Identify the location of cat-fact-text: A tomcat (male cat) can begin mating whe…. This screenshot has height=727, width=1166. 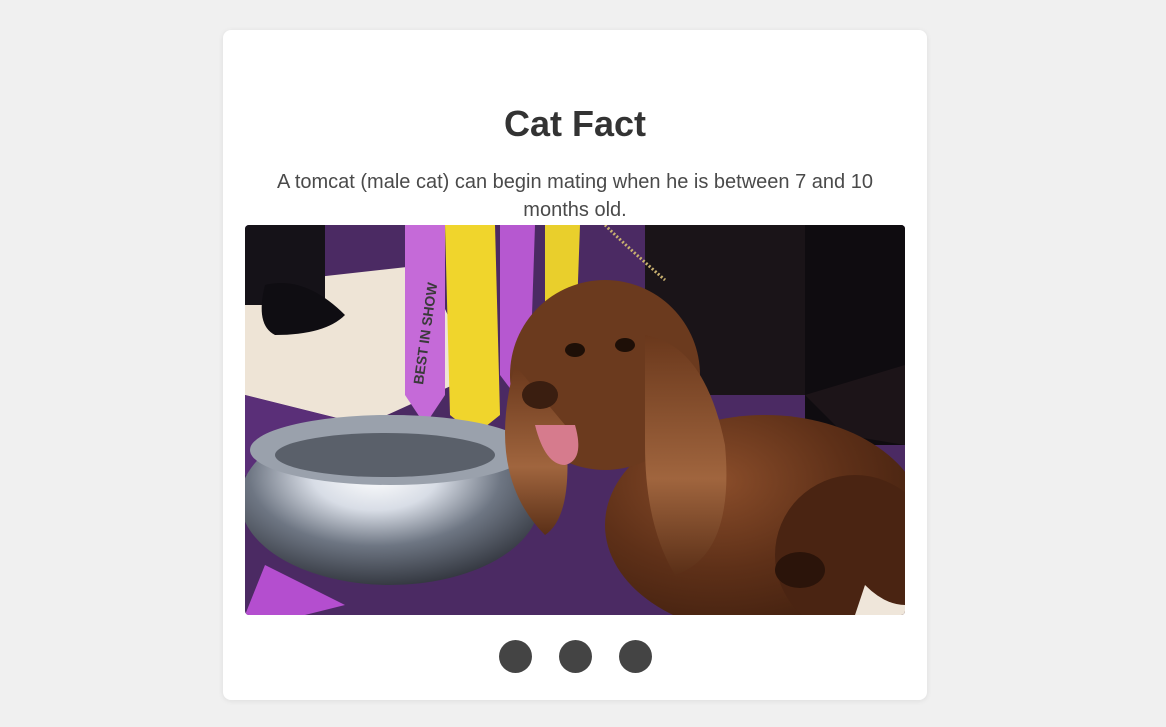
(575, 196).